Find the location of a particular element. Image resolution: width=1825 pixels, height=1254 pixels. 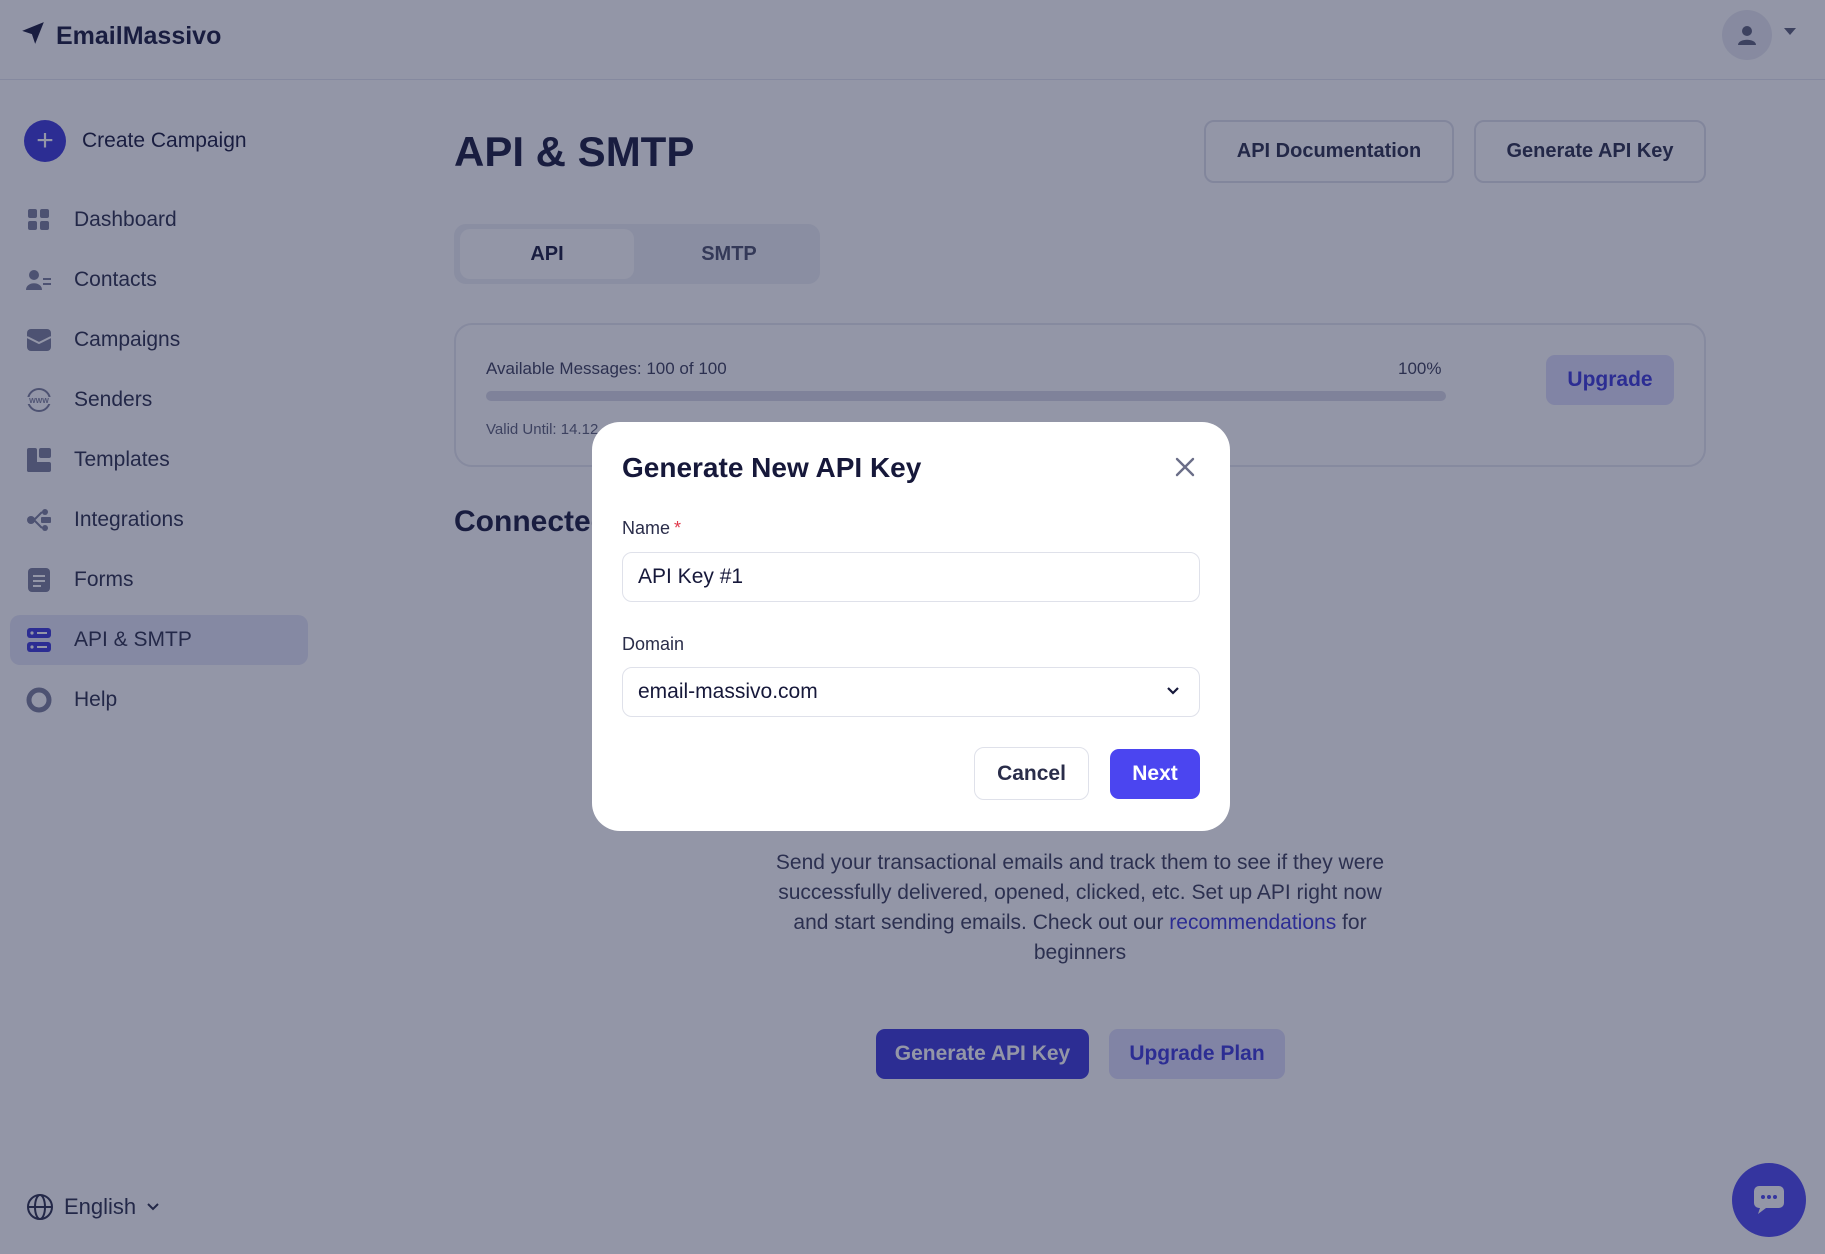

name-field-label: Name * is located at coordinates (651, 528).